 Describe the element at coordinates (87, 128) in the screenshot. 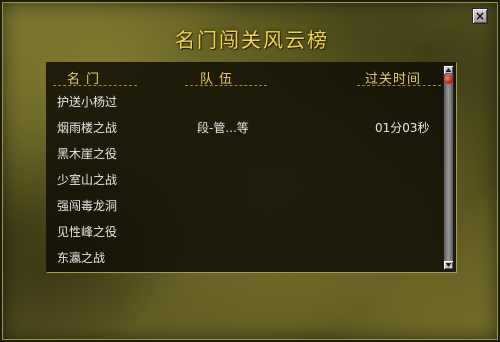

I see `row-stage-name: 烟雨楼之战` at that location.